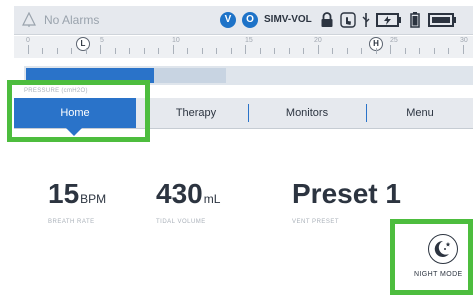 This screenshot has width=473, height=295. I want to click on breath-rate-unit: BPM, so click(93, 199).